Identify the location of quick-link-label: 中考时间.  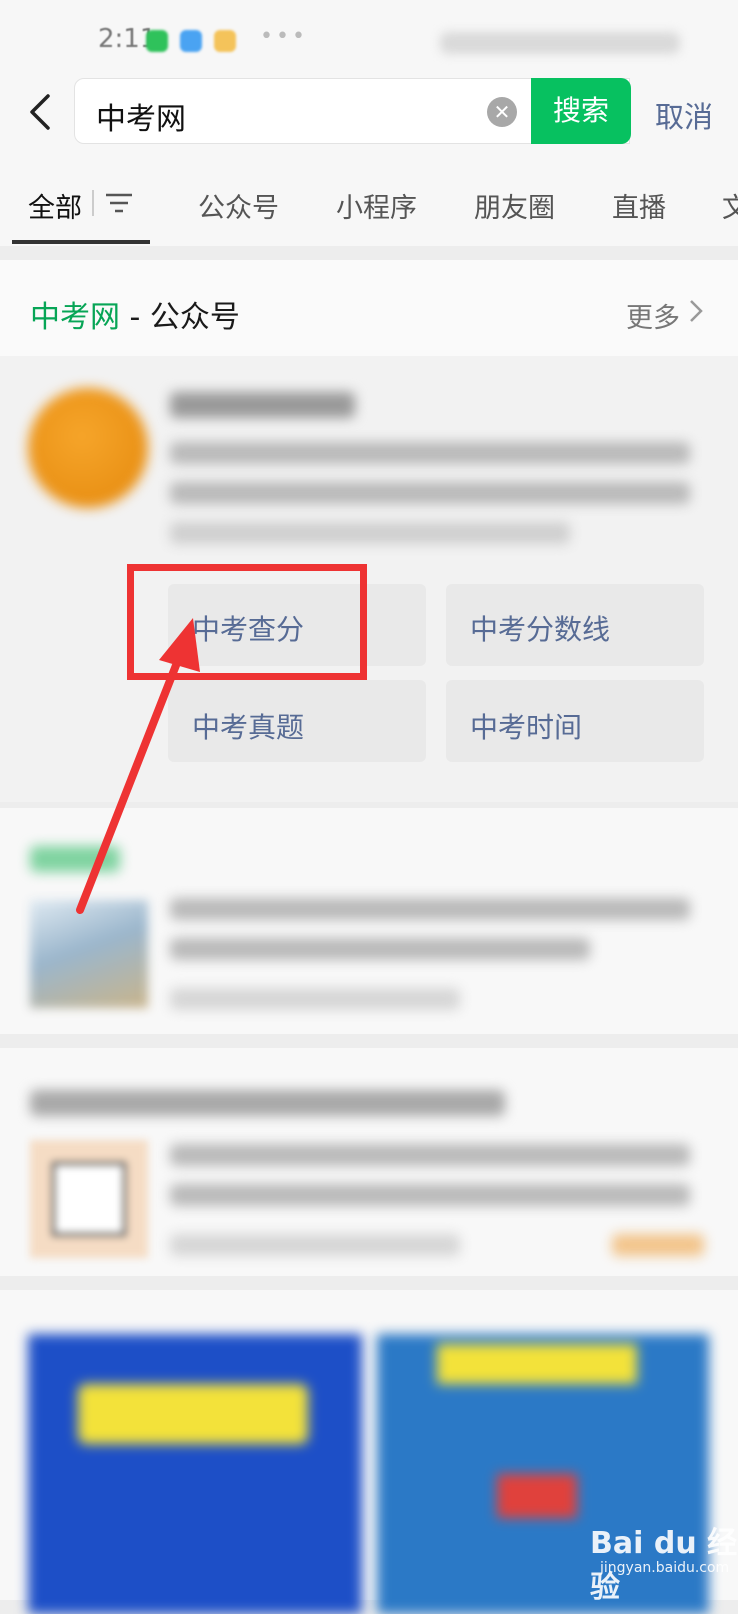
(526, 726).